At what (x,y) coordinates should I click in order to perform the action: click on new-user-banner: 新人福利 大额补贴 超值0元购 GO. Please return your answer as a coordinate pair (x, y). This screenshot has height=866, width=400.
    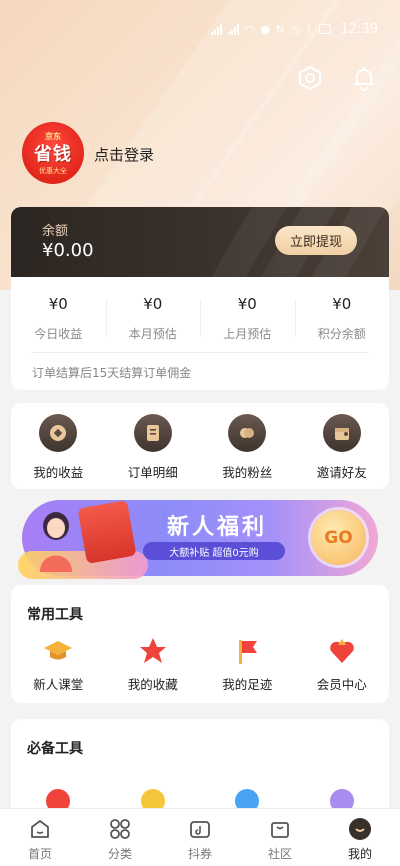
    Looking at the image, I should click on (198, 539).